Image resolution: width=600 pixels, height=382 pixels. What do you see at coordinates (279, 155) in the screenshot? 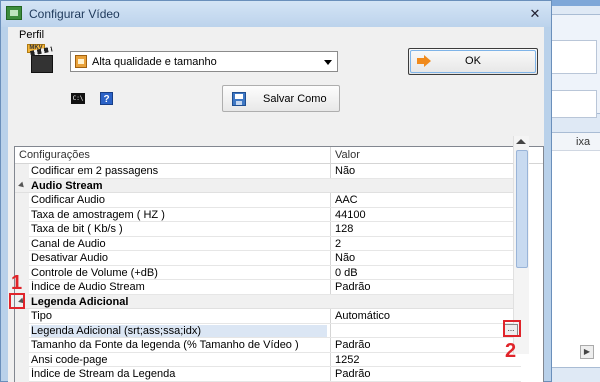
I see `grid-header: Configurações Valor` at bounding box center [279, 155].